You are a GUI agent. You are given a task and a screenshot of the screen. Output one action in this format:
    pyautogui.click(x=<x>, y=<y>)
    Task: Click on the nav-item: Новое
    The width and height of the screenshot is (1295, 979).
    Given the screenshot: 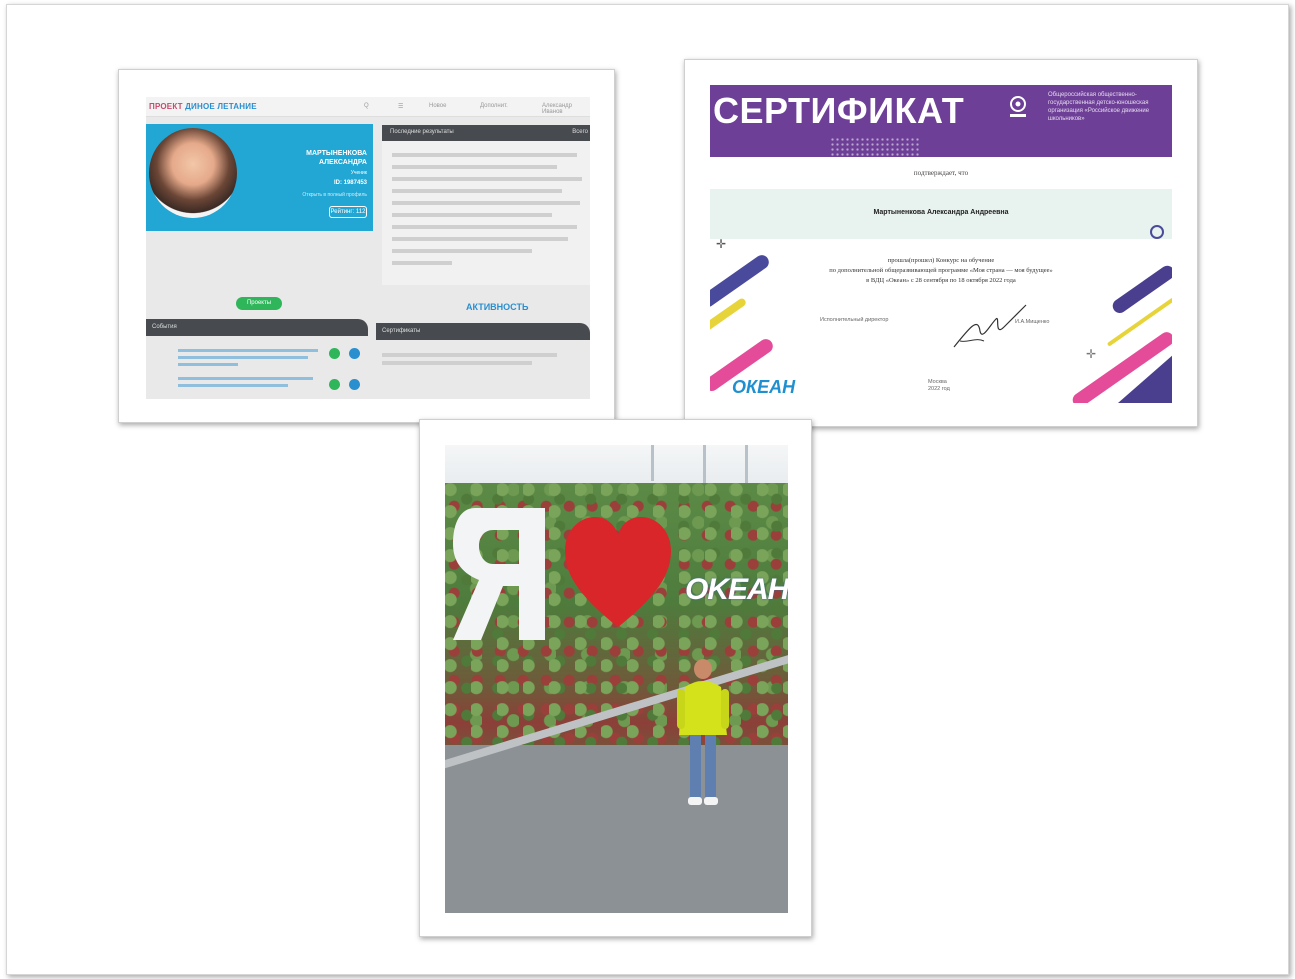 What is the action you would take?
    pyautogui.click(x=438, y=106)
    